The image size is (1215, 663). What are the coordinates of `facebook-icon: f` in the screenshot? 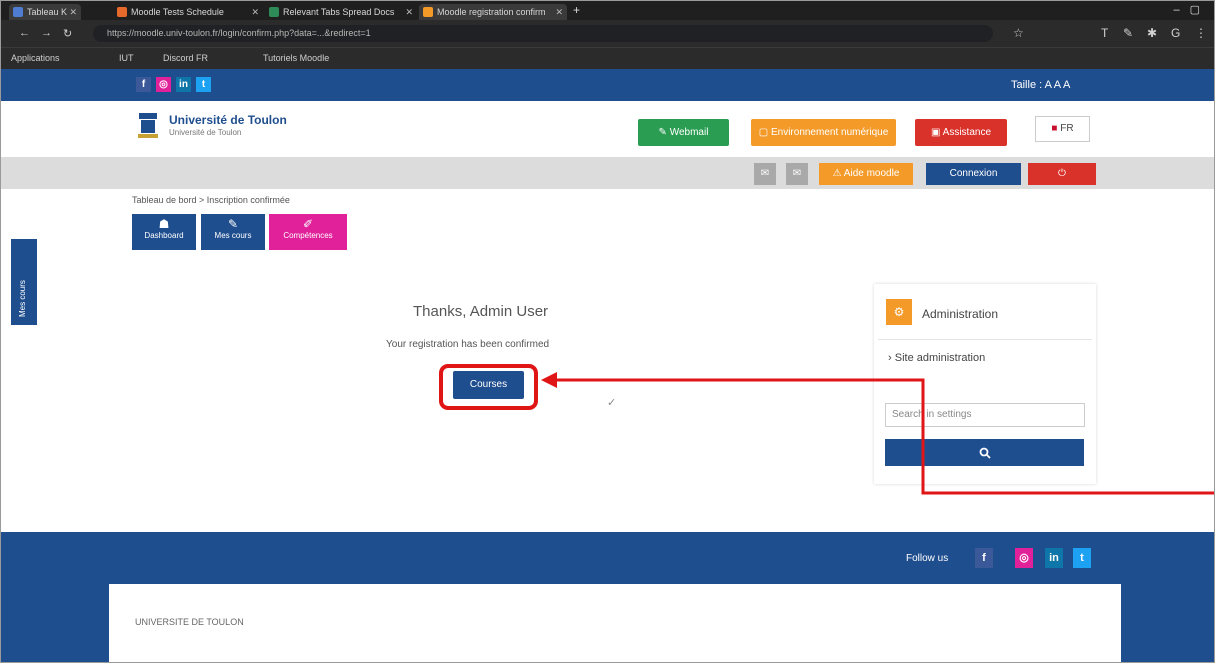 It's located at (984, 558).